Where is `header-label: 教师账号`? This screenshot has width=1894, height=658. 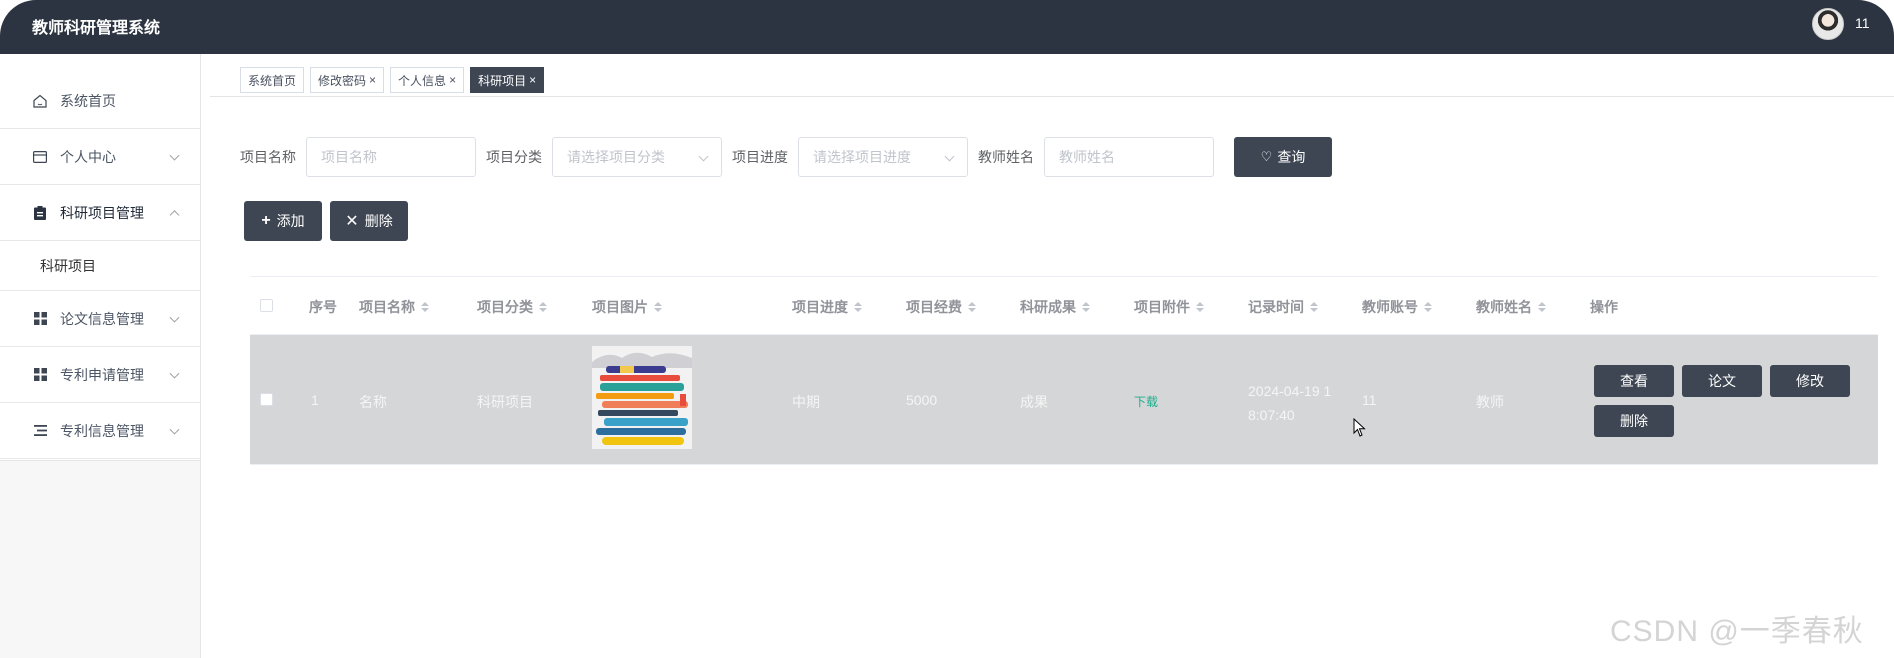
header-label: 教师账号 is located at coordinates (1390, 307).